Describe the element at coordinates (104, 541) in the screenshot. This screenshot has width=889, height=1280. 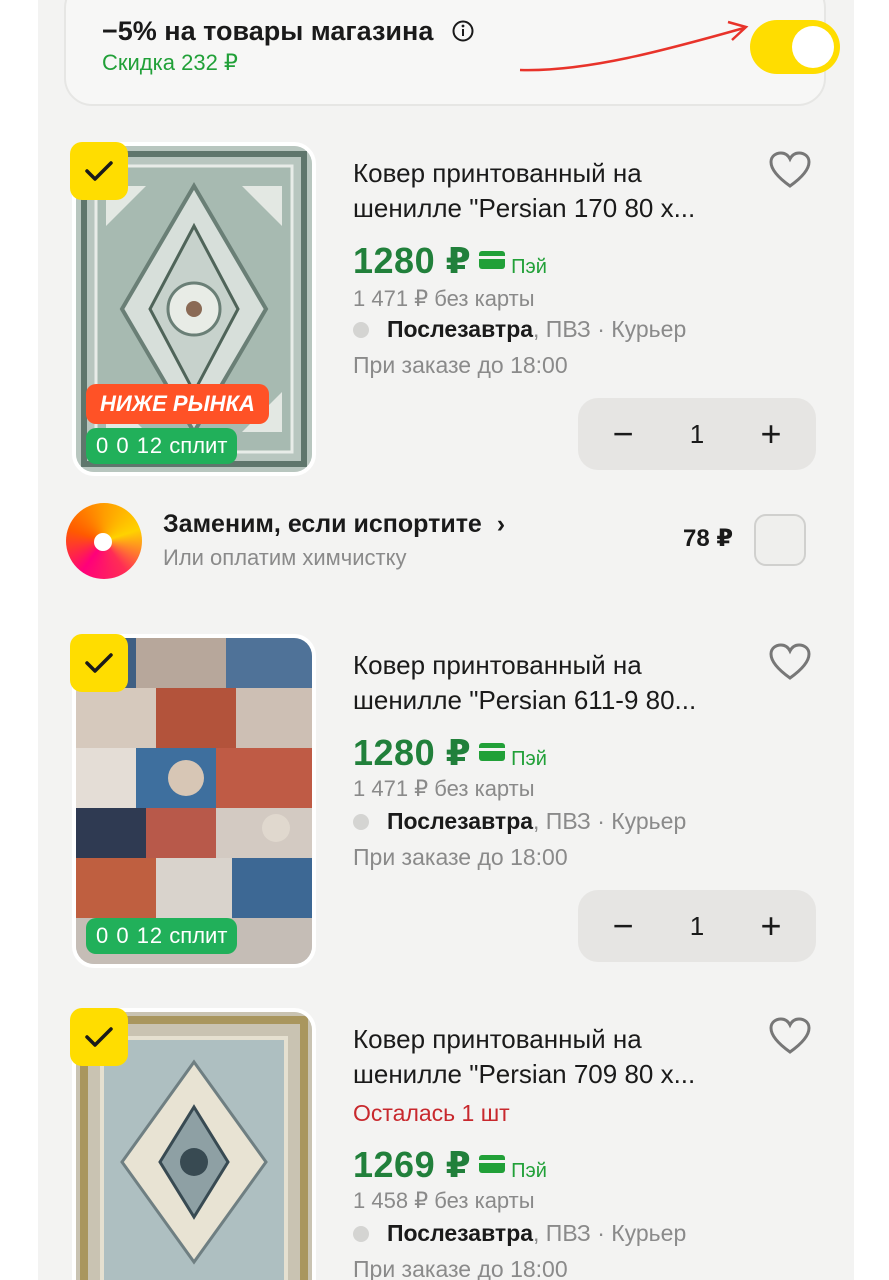
I see `service-logo-icon` at that location.